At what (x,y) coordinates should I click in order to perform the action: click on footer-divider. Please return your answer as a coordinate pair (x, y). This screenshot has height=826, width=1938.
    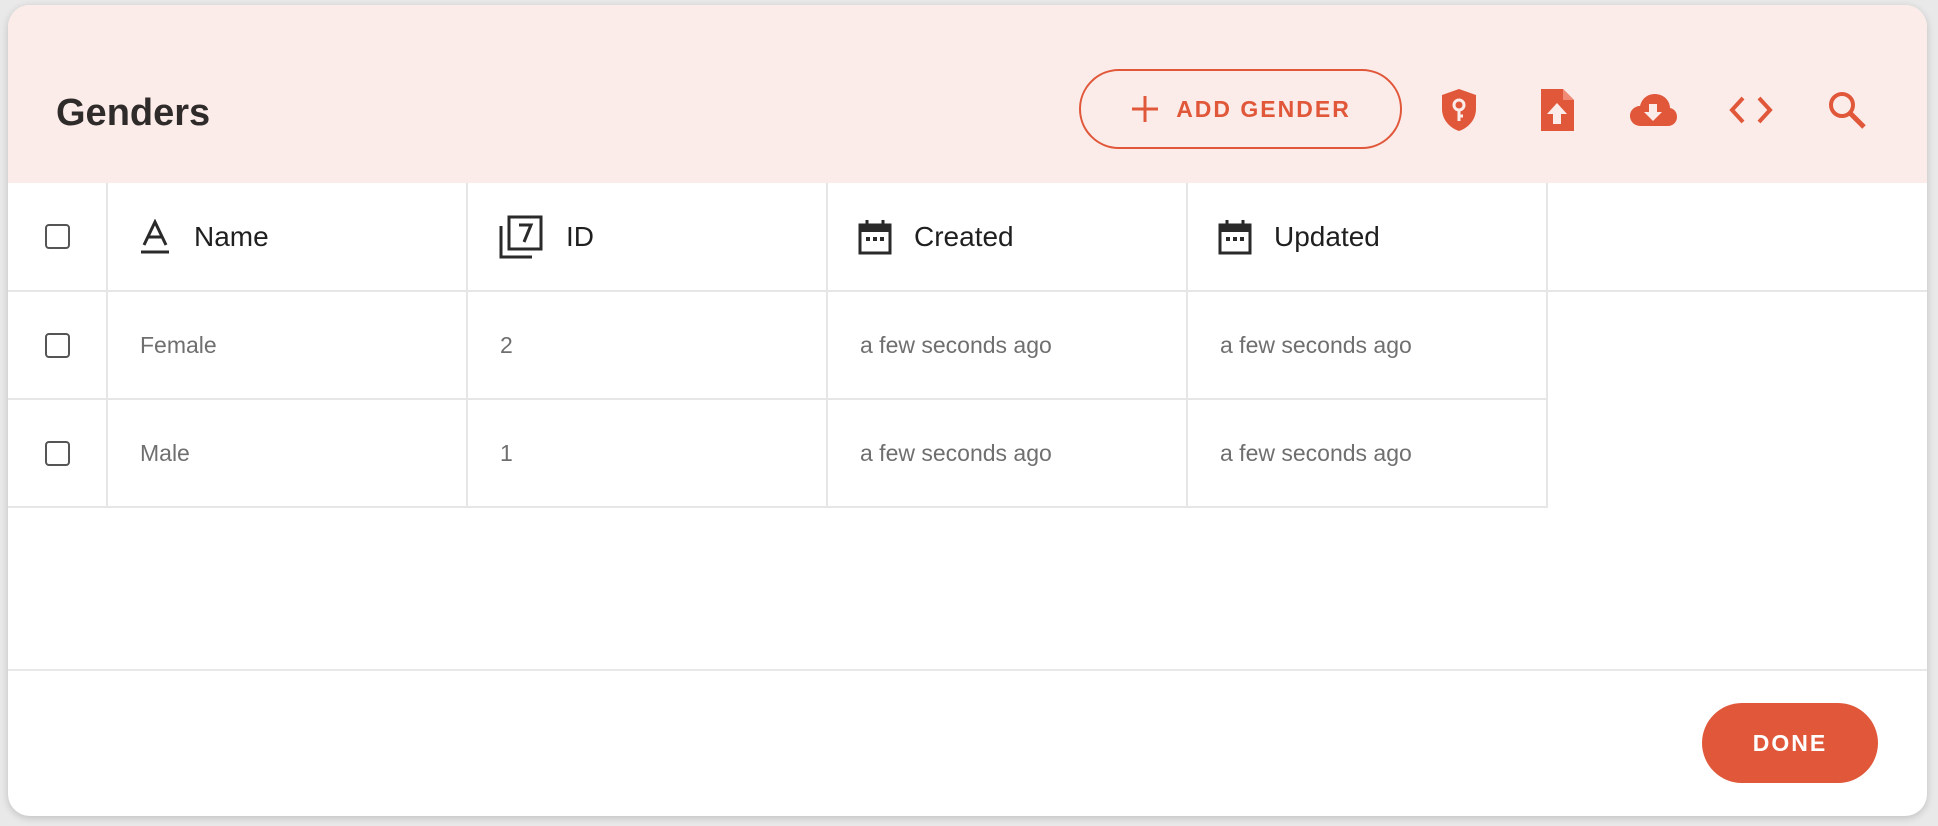
    Looking at the image, I should click on (967, 670).